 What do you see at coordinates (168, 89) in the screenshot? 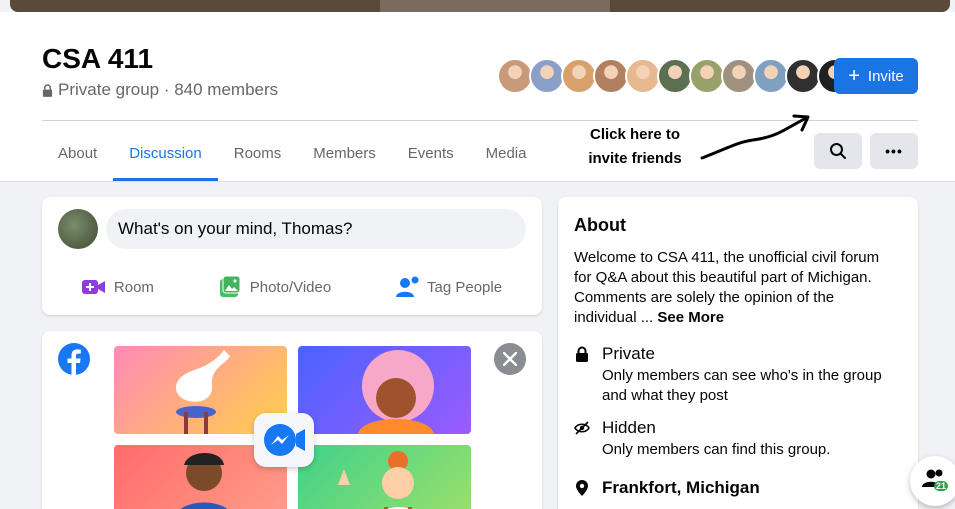
I see `group-meta-text: Private group · 840 members` at bounding box center [168, 89].